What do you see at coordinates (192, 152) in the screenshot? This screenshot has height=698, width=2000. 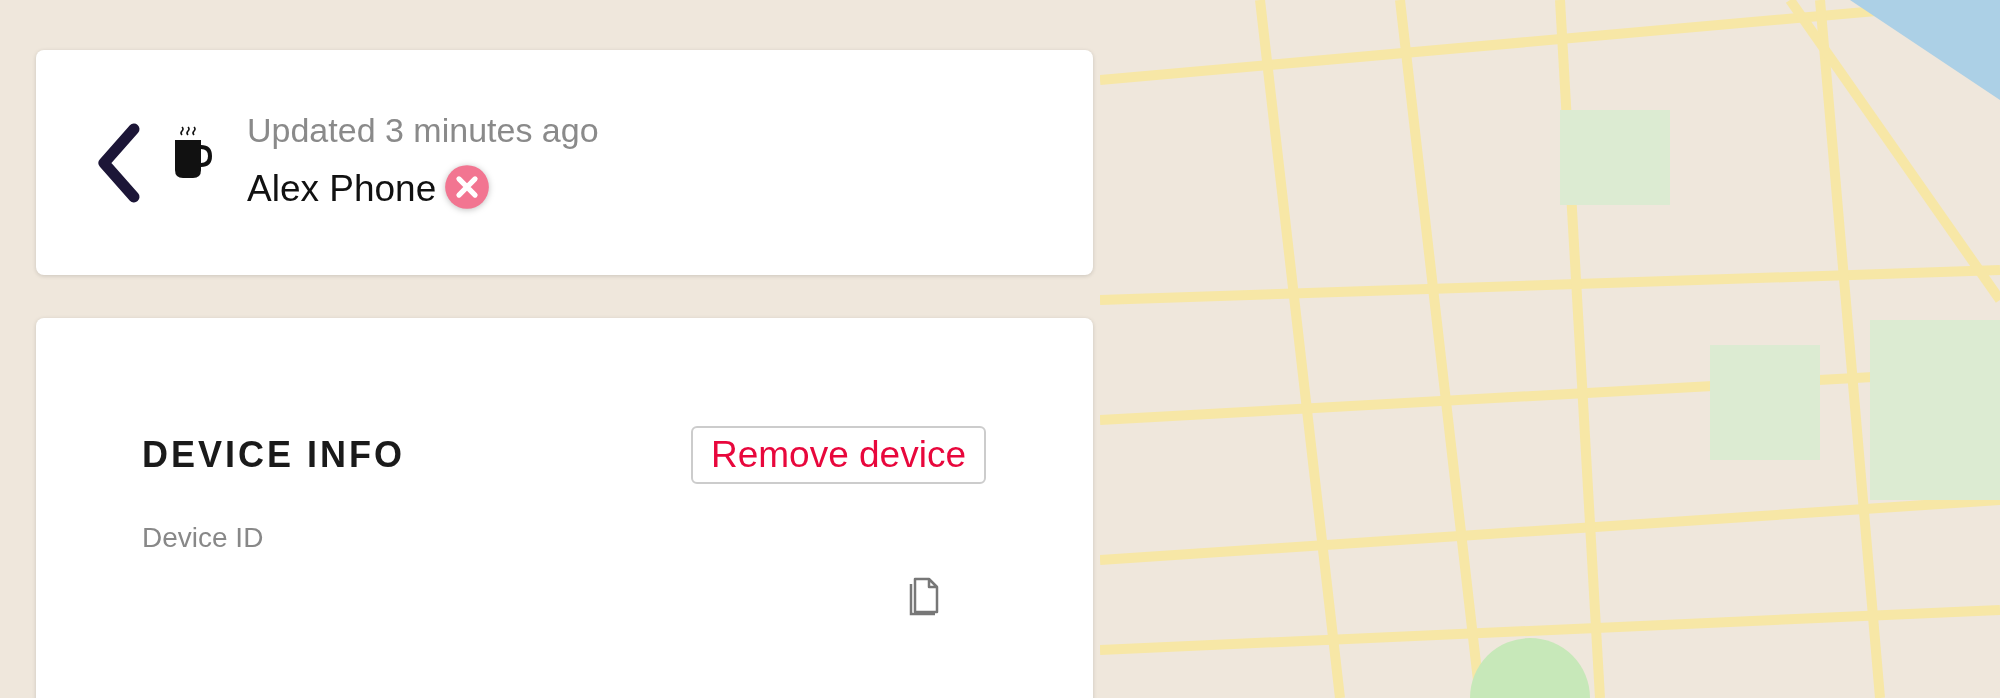 I see `mug-icon` at bounding box center [192, 152].